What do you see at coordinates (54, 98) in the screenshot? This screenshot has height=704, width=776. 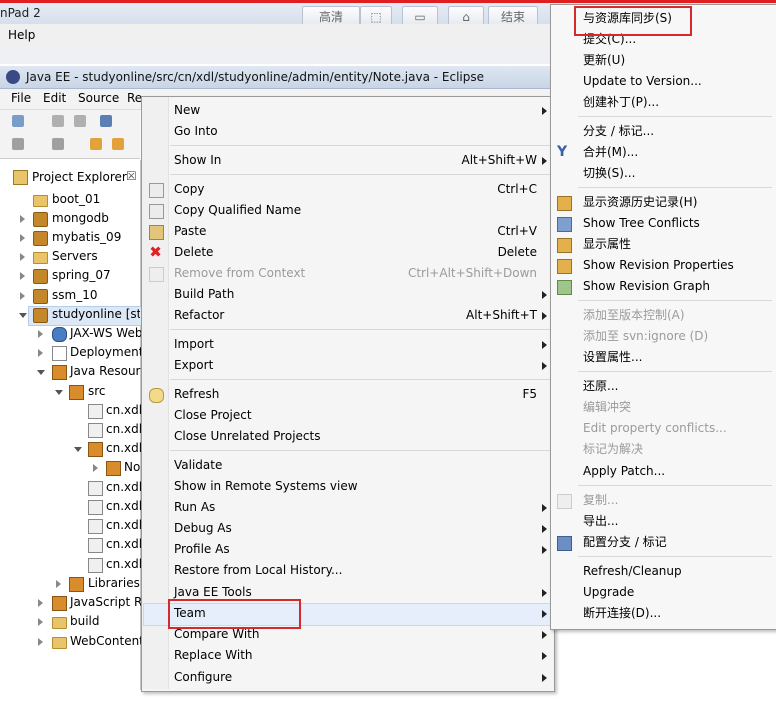 I see `menu-edit: Edit` at bounding box center [54, 98].